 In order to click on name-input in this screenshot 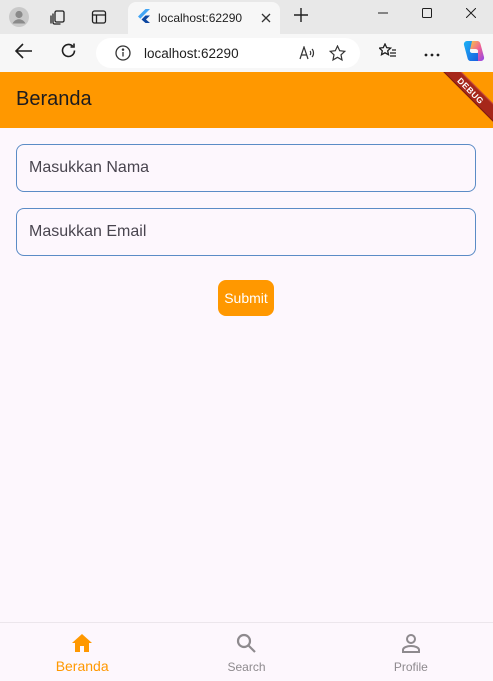, I will do `click(252, 168)`.